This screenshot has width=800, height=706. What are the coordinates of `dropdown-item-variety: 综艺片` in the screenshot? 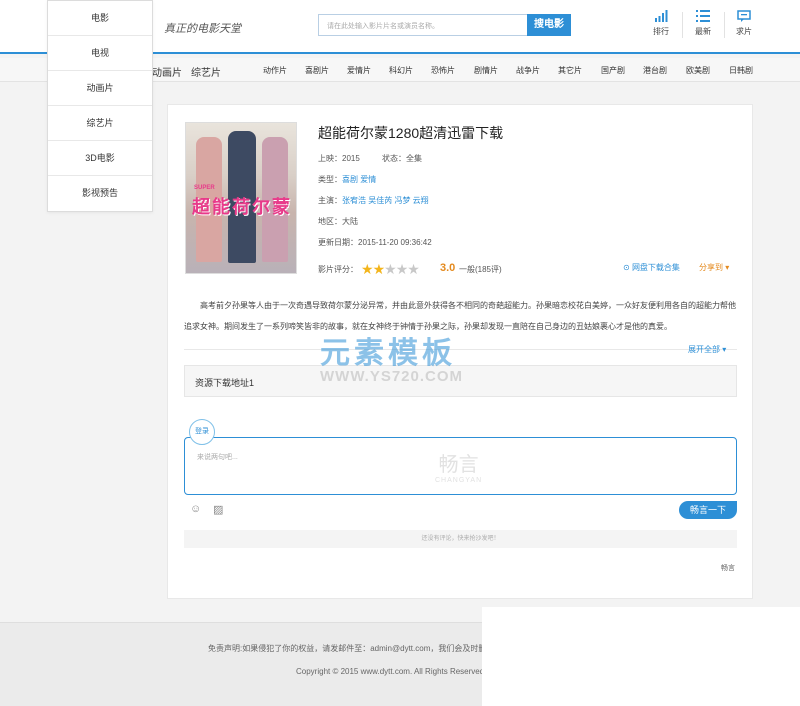 It's located at (100, 123).